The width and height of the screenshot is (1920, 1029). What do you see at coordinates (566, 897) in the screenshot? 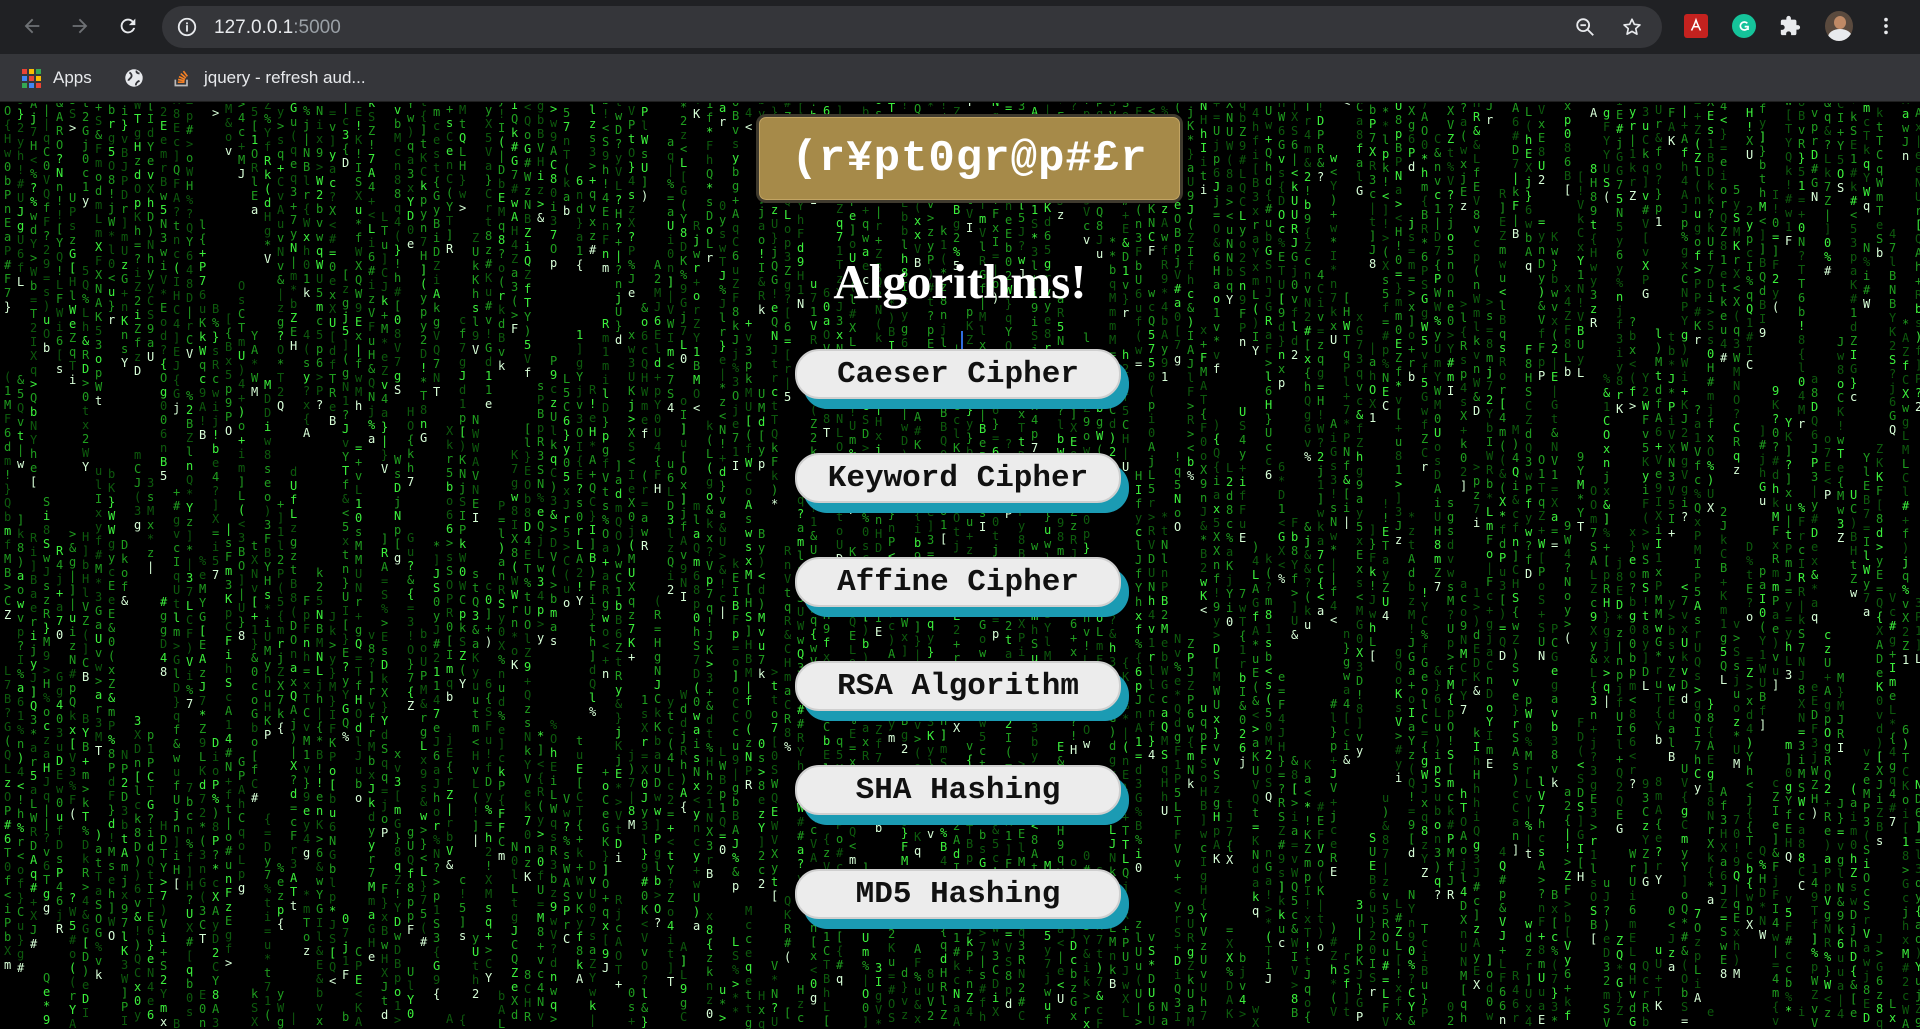
I see `matrix-glyph: S` at bounding box center [566, 897].